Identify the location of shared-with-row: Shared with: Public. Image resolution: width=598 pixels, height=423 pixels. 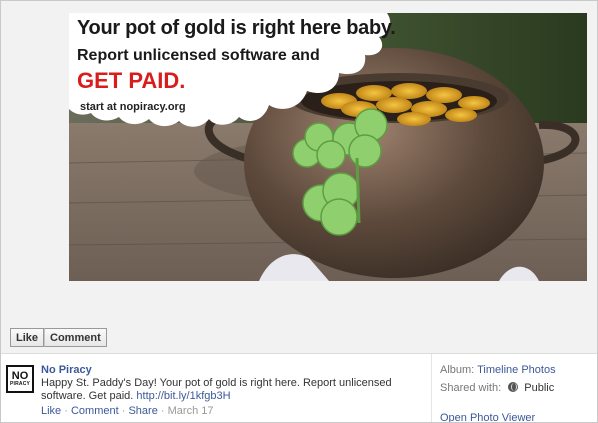
(498, 390).